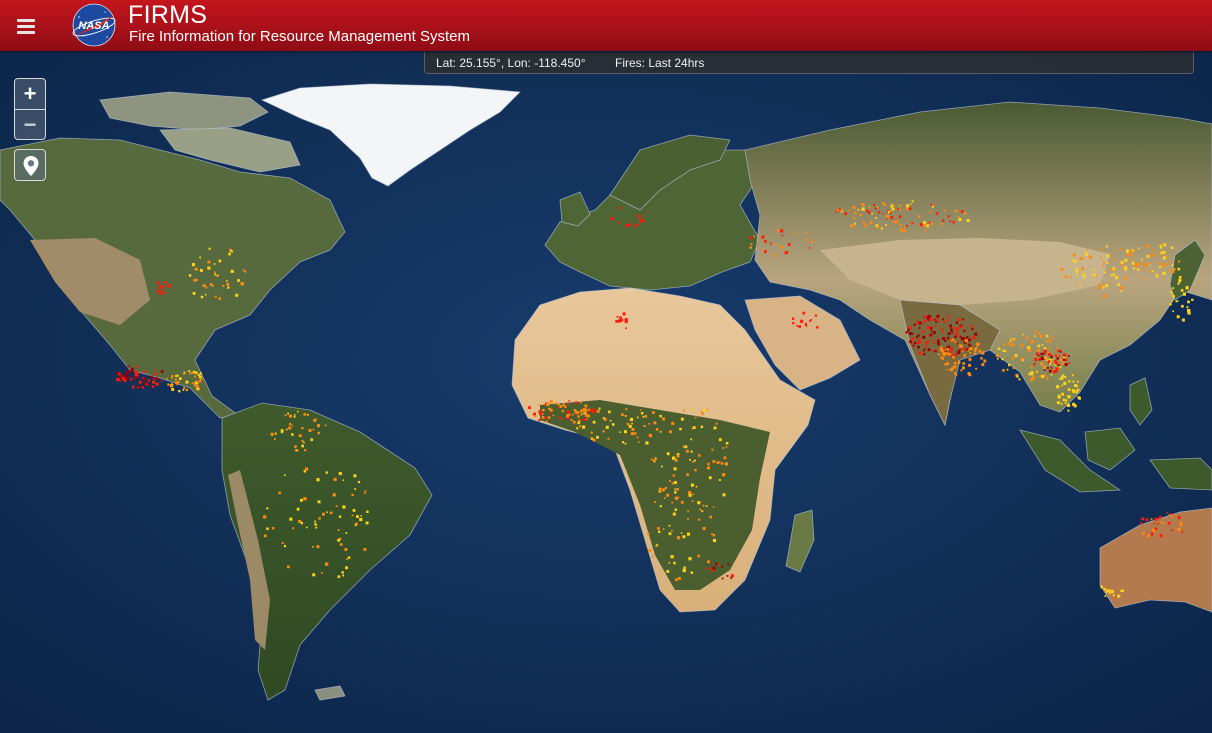  Describe the element at coordinates (659, 63) in the screenshot. I see `fires-time-filter: Fires: Last 24hrs` at that location.